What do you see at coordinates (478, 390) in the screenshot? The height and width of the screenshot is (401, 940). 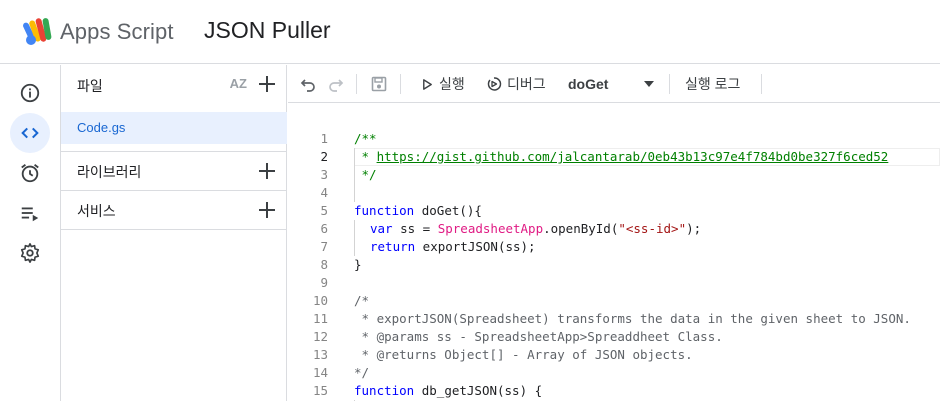 I see `code-token: db_getJSON(ss) {` at bounding box center [478, 390].